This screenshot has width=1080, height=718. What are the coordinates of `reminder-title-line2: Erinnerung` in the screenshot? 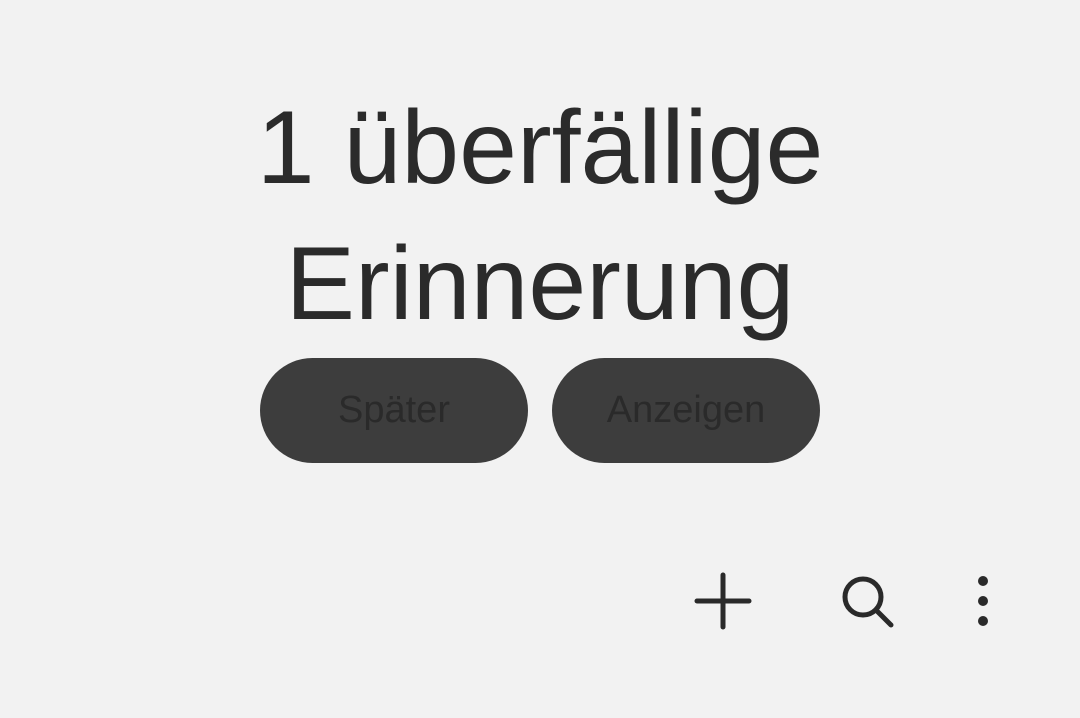 It's located at (540, 284).